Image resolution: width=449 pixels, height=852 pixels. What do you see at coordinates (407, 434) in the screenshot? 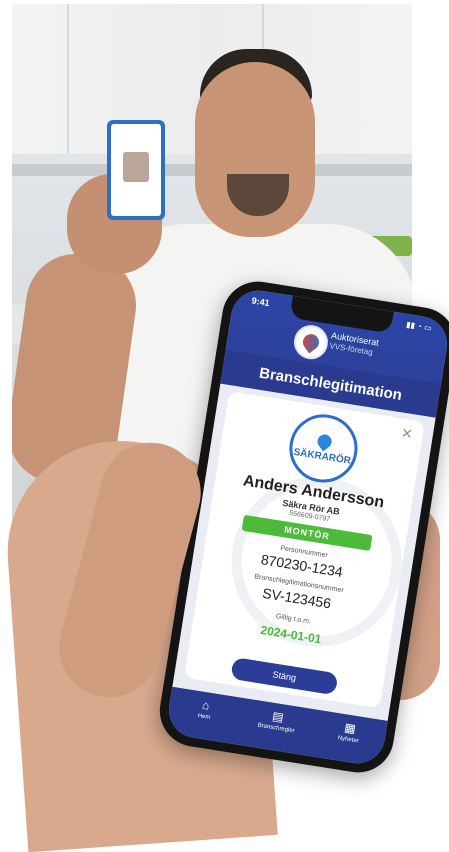
I see `close-icon: ✕` at bounding box center [407, 434].